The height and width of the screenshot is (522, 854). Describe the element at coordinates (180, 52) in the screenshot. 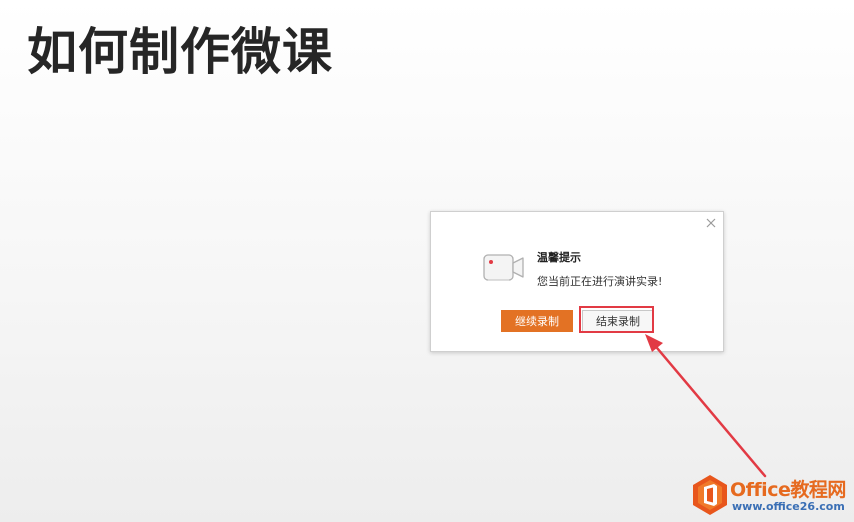

I see `slide-title: 如何制作微课` at that location.